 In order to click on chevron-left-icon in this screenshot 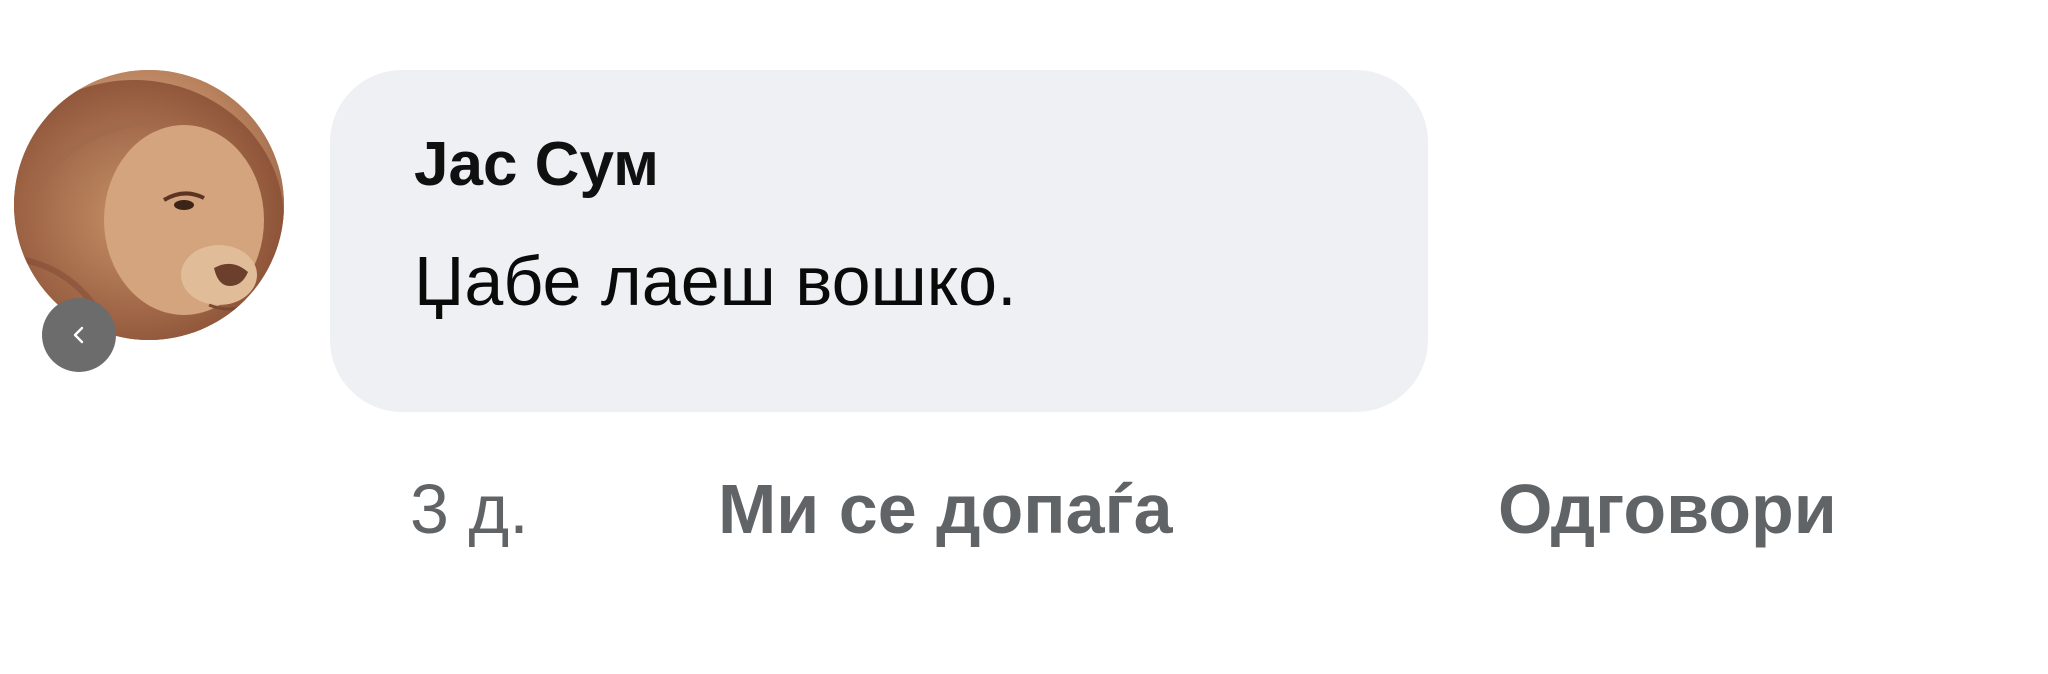, I will do `click(78, 335)`.